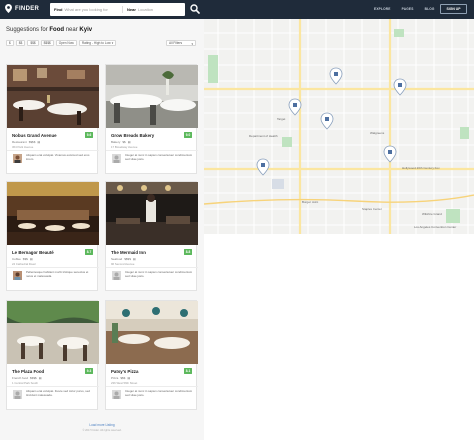  What do you see at coordinates (430, 9) in the screenshot?
I see `nav-blog: BLOG` at bounding box center [430, 9].